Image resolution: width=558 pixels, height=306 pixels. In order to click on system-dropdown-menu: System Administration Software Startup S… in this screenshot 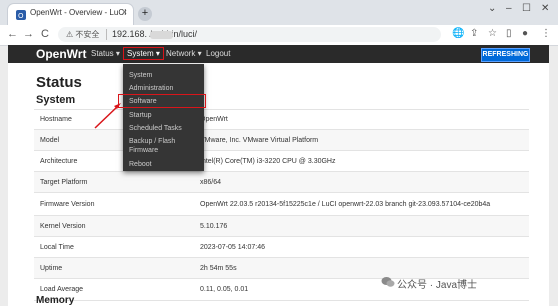, I will do `click(163, 117)`.